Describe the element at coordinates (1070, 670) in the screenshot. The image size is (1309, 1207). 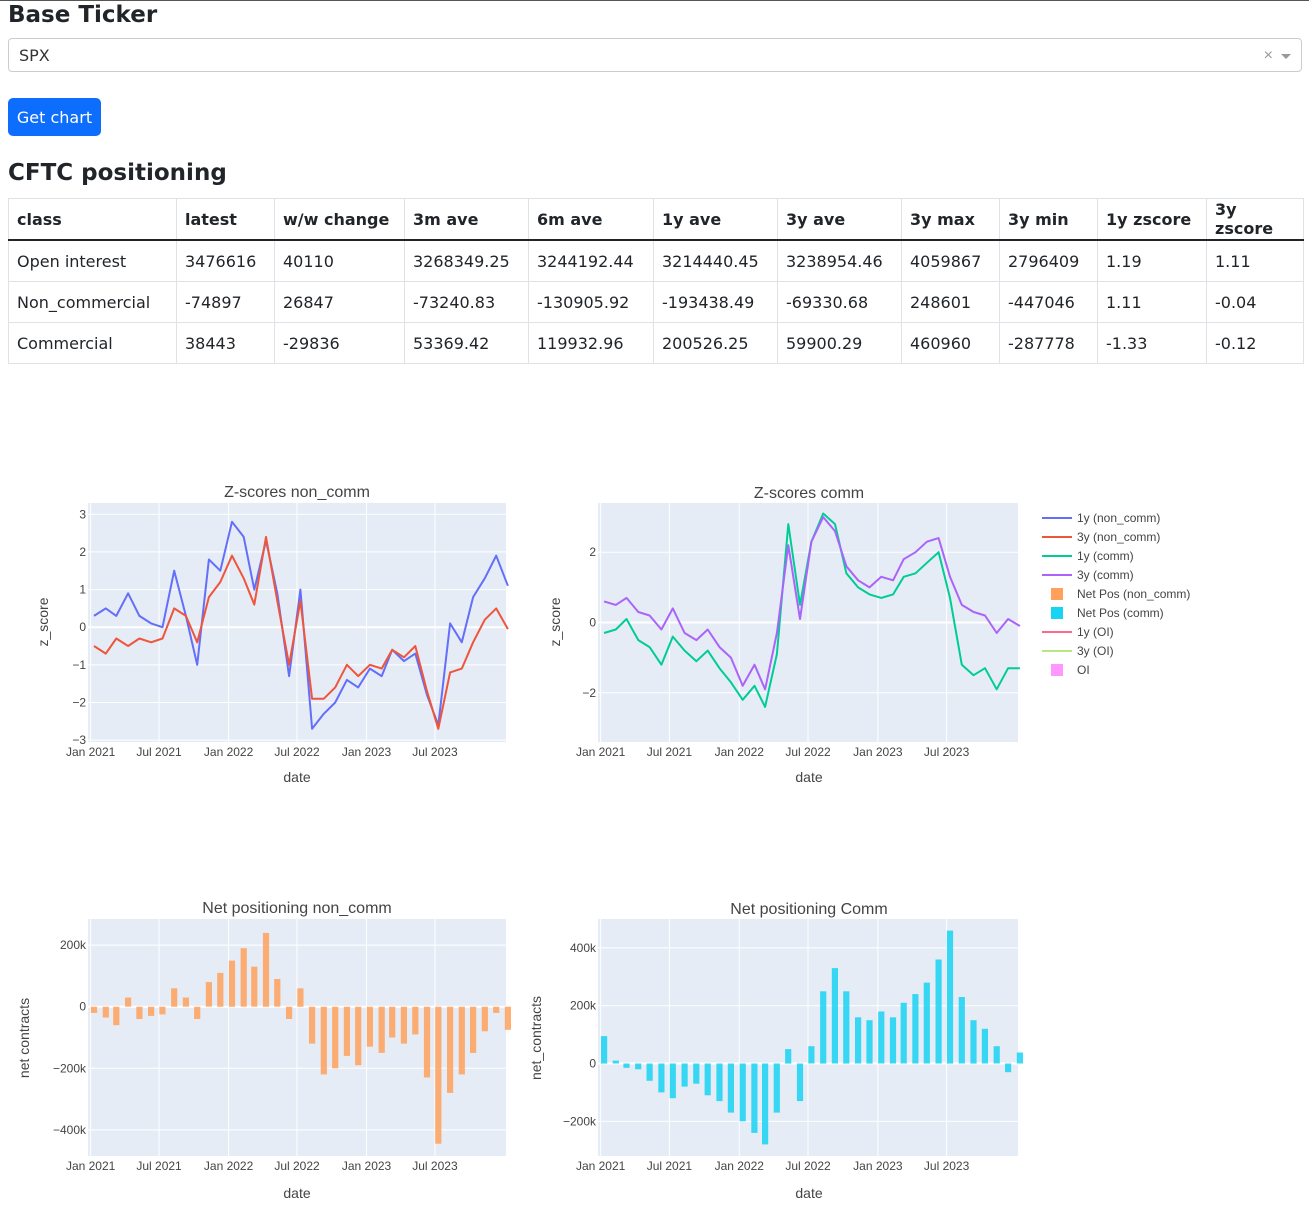
I see `legend-item: OI` at that location.